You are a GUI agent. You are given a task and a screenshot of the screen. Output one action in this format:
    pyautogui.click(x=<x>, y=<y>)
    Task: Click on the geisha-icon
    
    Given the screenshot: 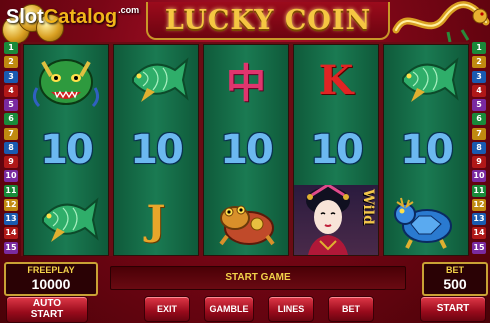 What is the action you would take?
    pyautogui.click(x=328, y=220)
    